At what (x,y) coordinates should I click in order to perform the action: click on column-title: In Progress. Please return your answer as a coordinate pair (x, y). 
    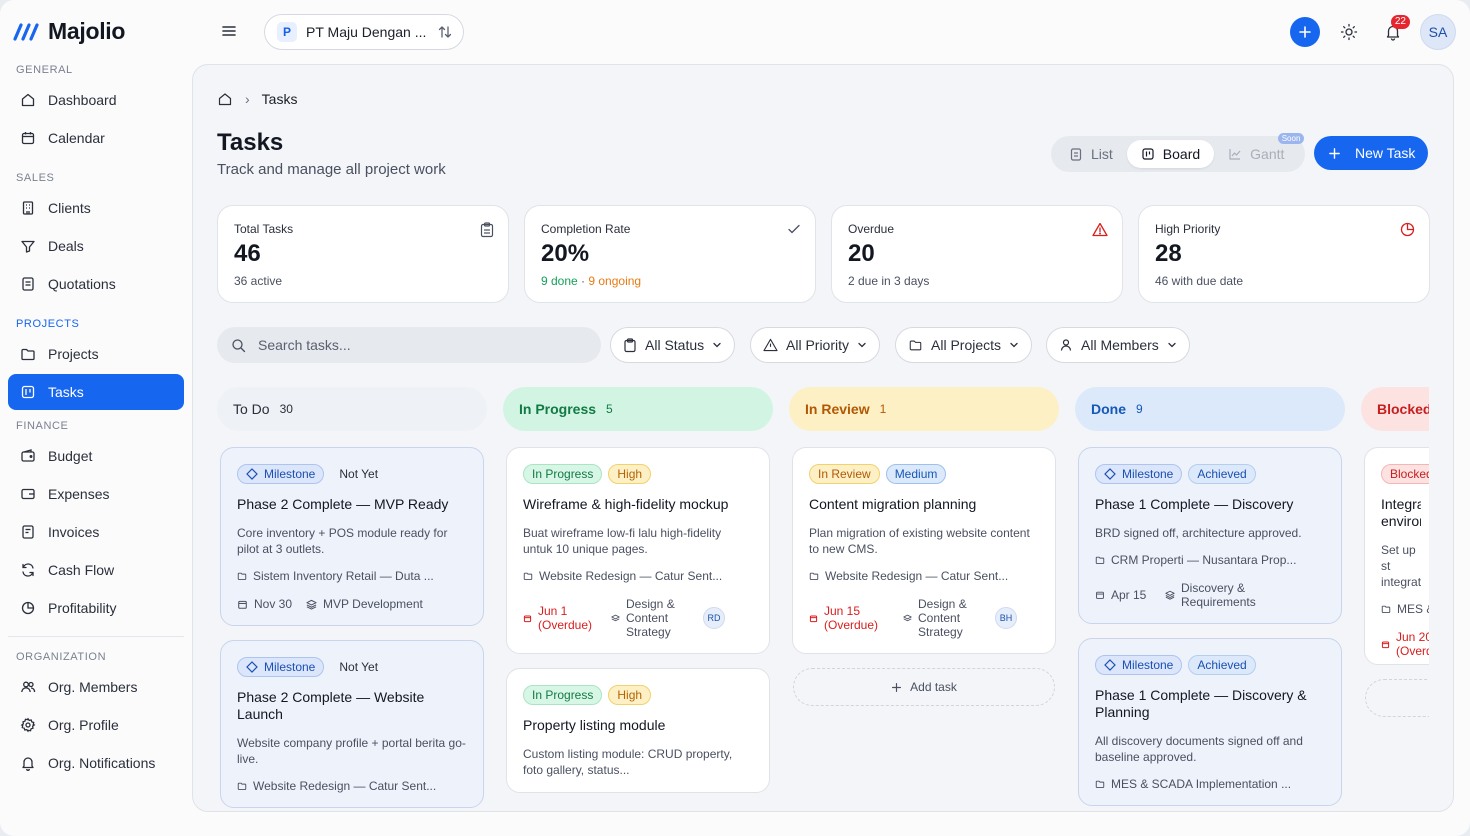
    Looking at the image, I should click on (558, 409).